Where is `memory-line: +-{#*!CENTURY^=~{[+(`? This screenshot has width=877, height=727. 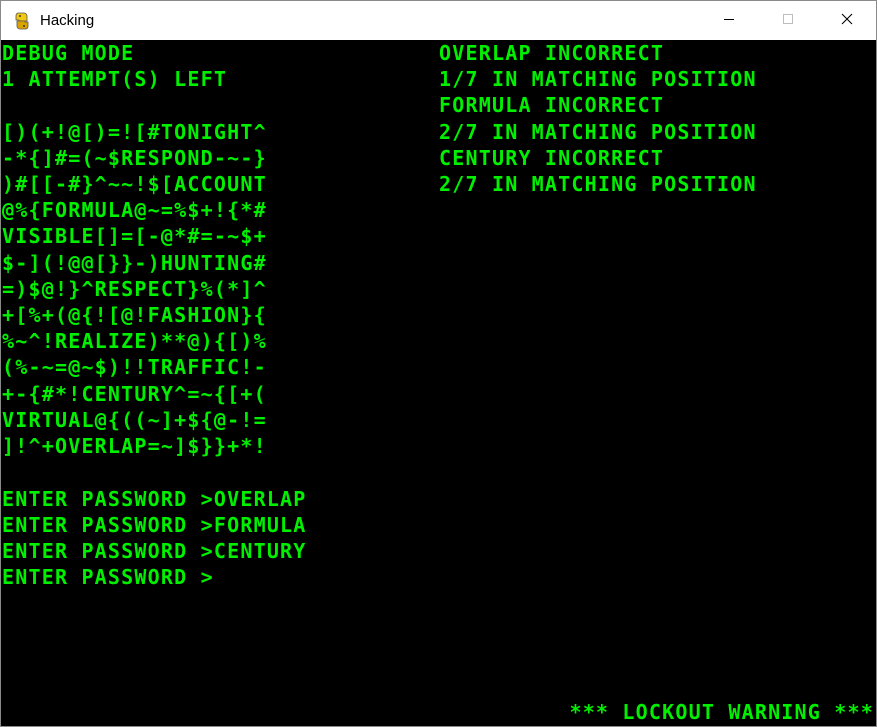 memory-line: +-{#*!CENTURY^=~{[+( is located at coordinates (134, 394).